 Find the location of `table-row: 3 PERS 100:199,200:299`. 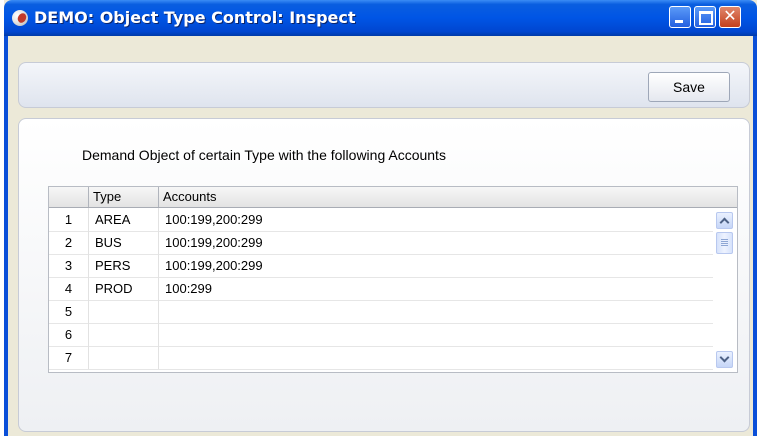

table-row: 3 PERS 100:199,200:299 is located at coordinates (381, 266).